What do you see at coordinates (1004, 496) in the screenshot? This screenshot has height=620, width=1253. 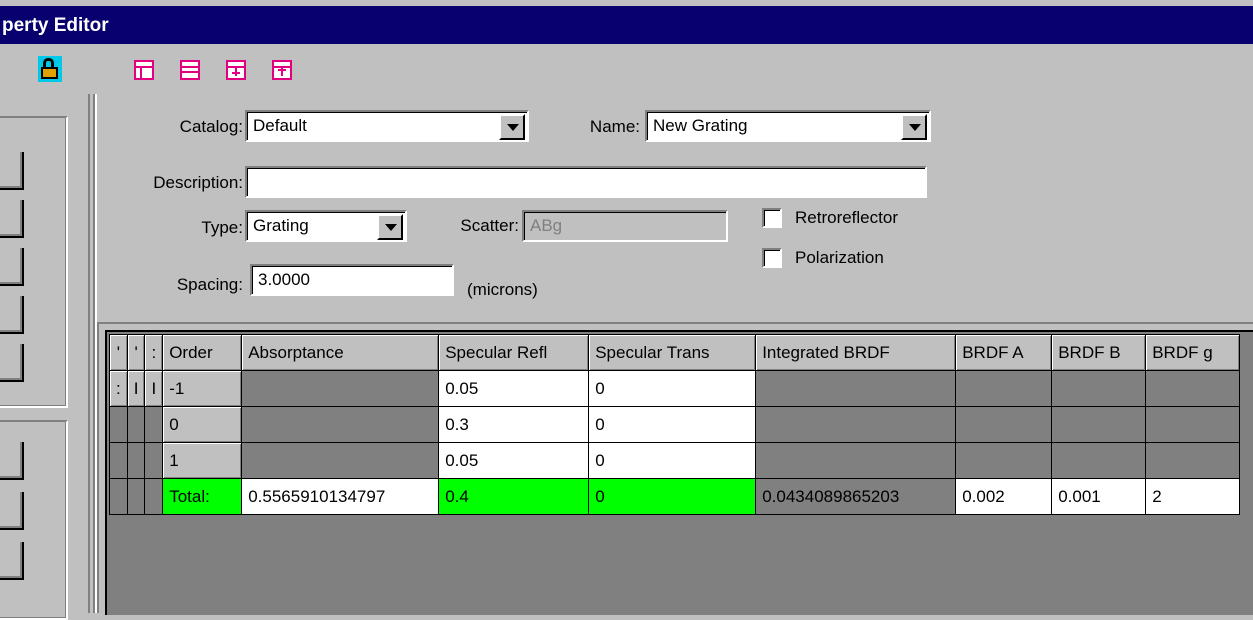 I see `brdf-a-value: 0.002` at bounding box center [1004, 496].